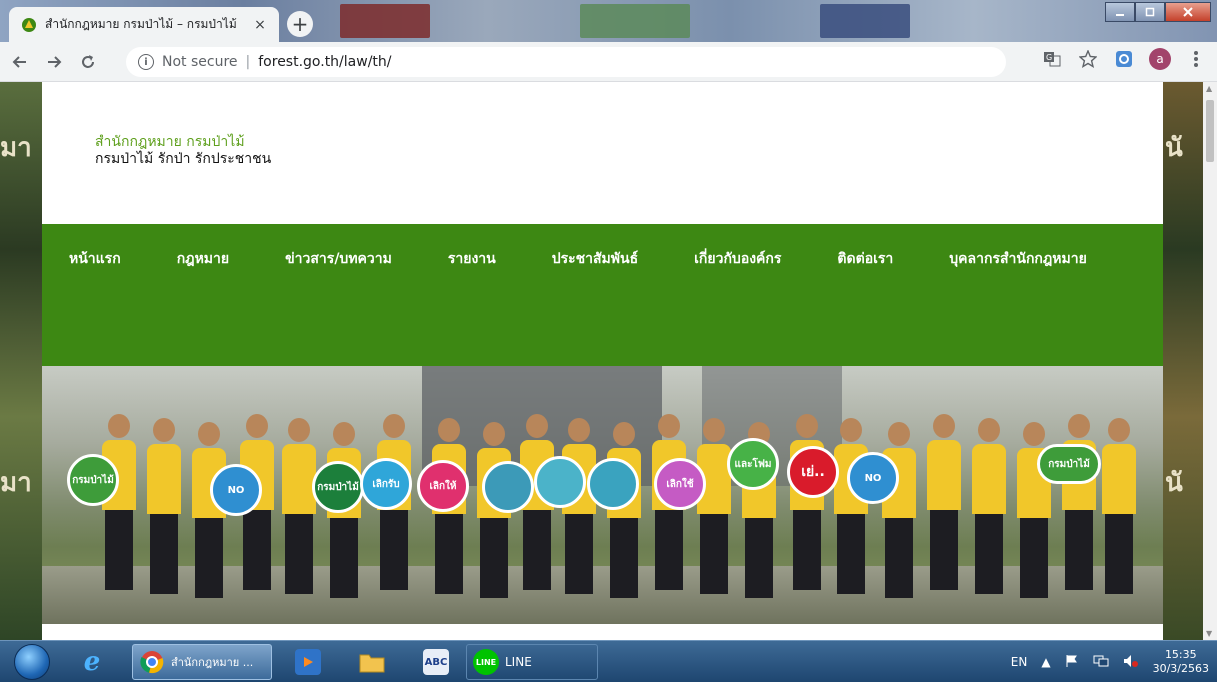 This screenshot has width=1217, height=682. I want to click on show-hidden-icons-icon: ▲, so click(1045, 662).